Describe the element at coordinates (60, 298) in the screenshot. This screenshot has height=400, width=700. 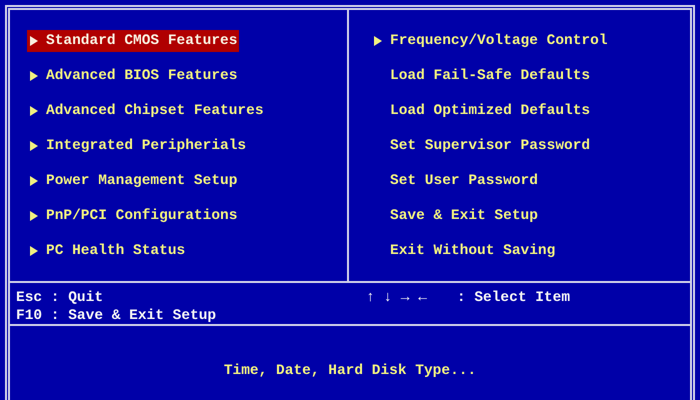
I see `key-hint: Esc : Quit` at that location.